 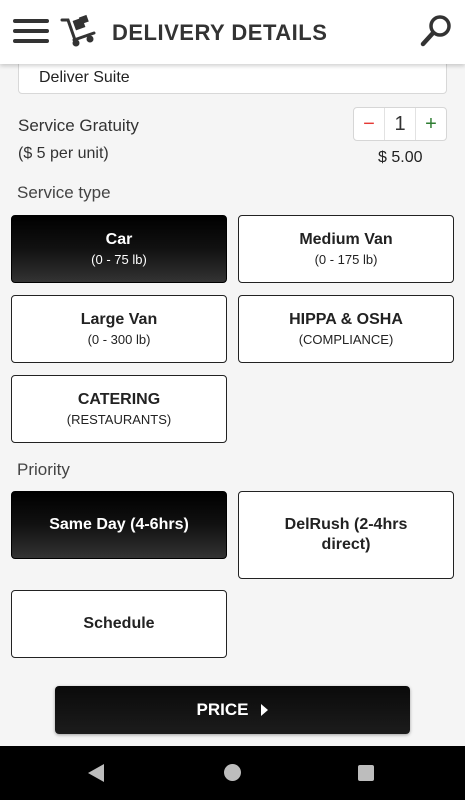 What do you see at coordinates (119, 249) in the screenshot?
I see `service-option-car: Car (0 - 75 lb)` at bounding box center [119, 249].